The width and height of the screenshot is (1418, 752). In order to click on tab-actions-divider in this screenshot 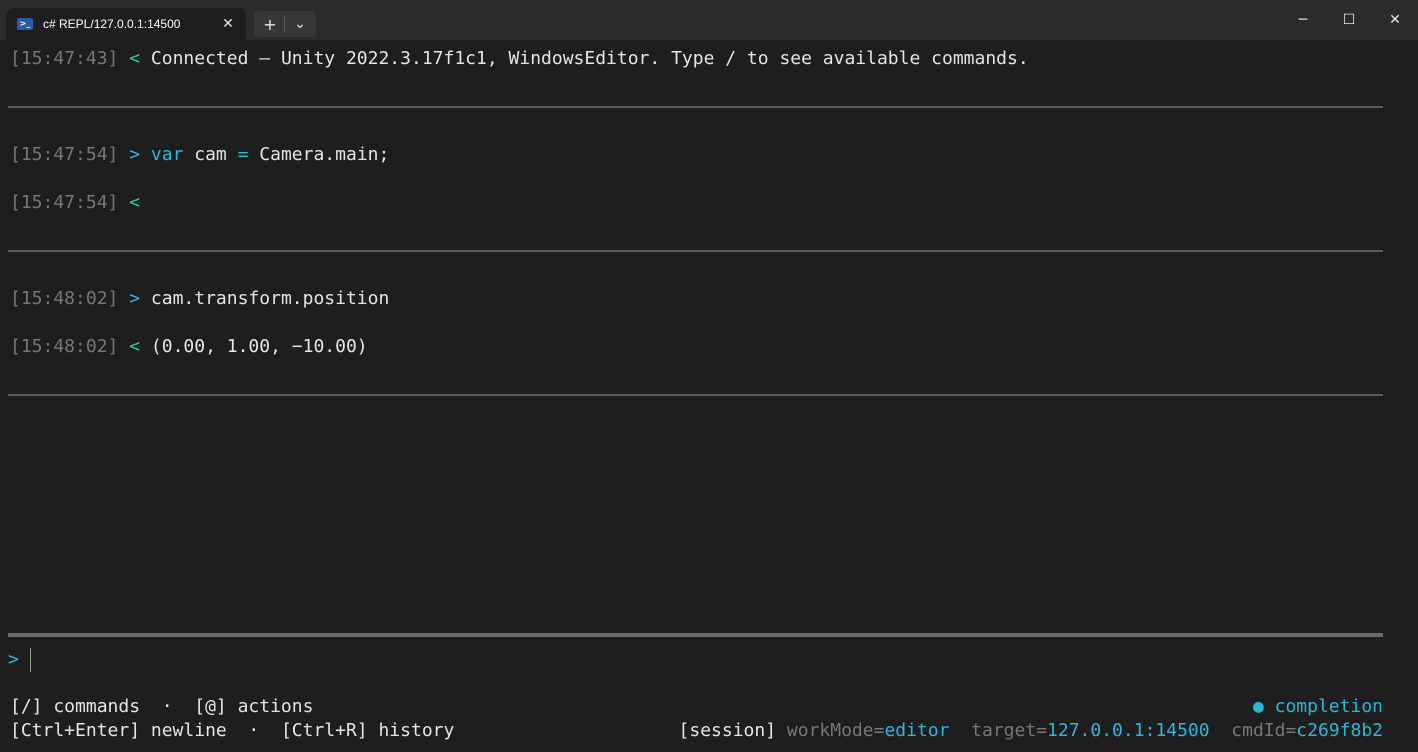, I will do `click(284, 24)`.